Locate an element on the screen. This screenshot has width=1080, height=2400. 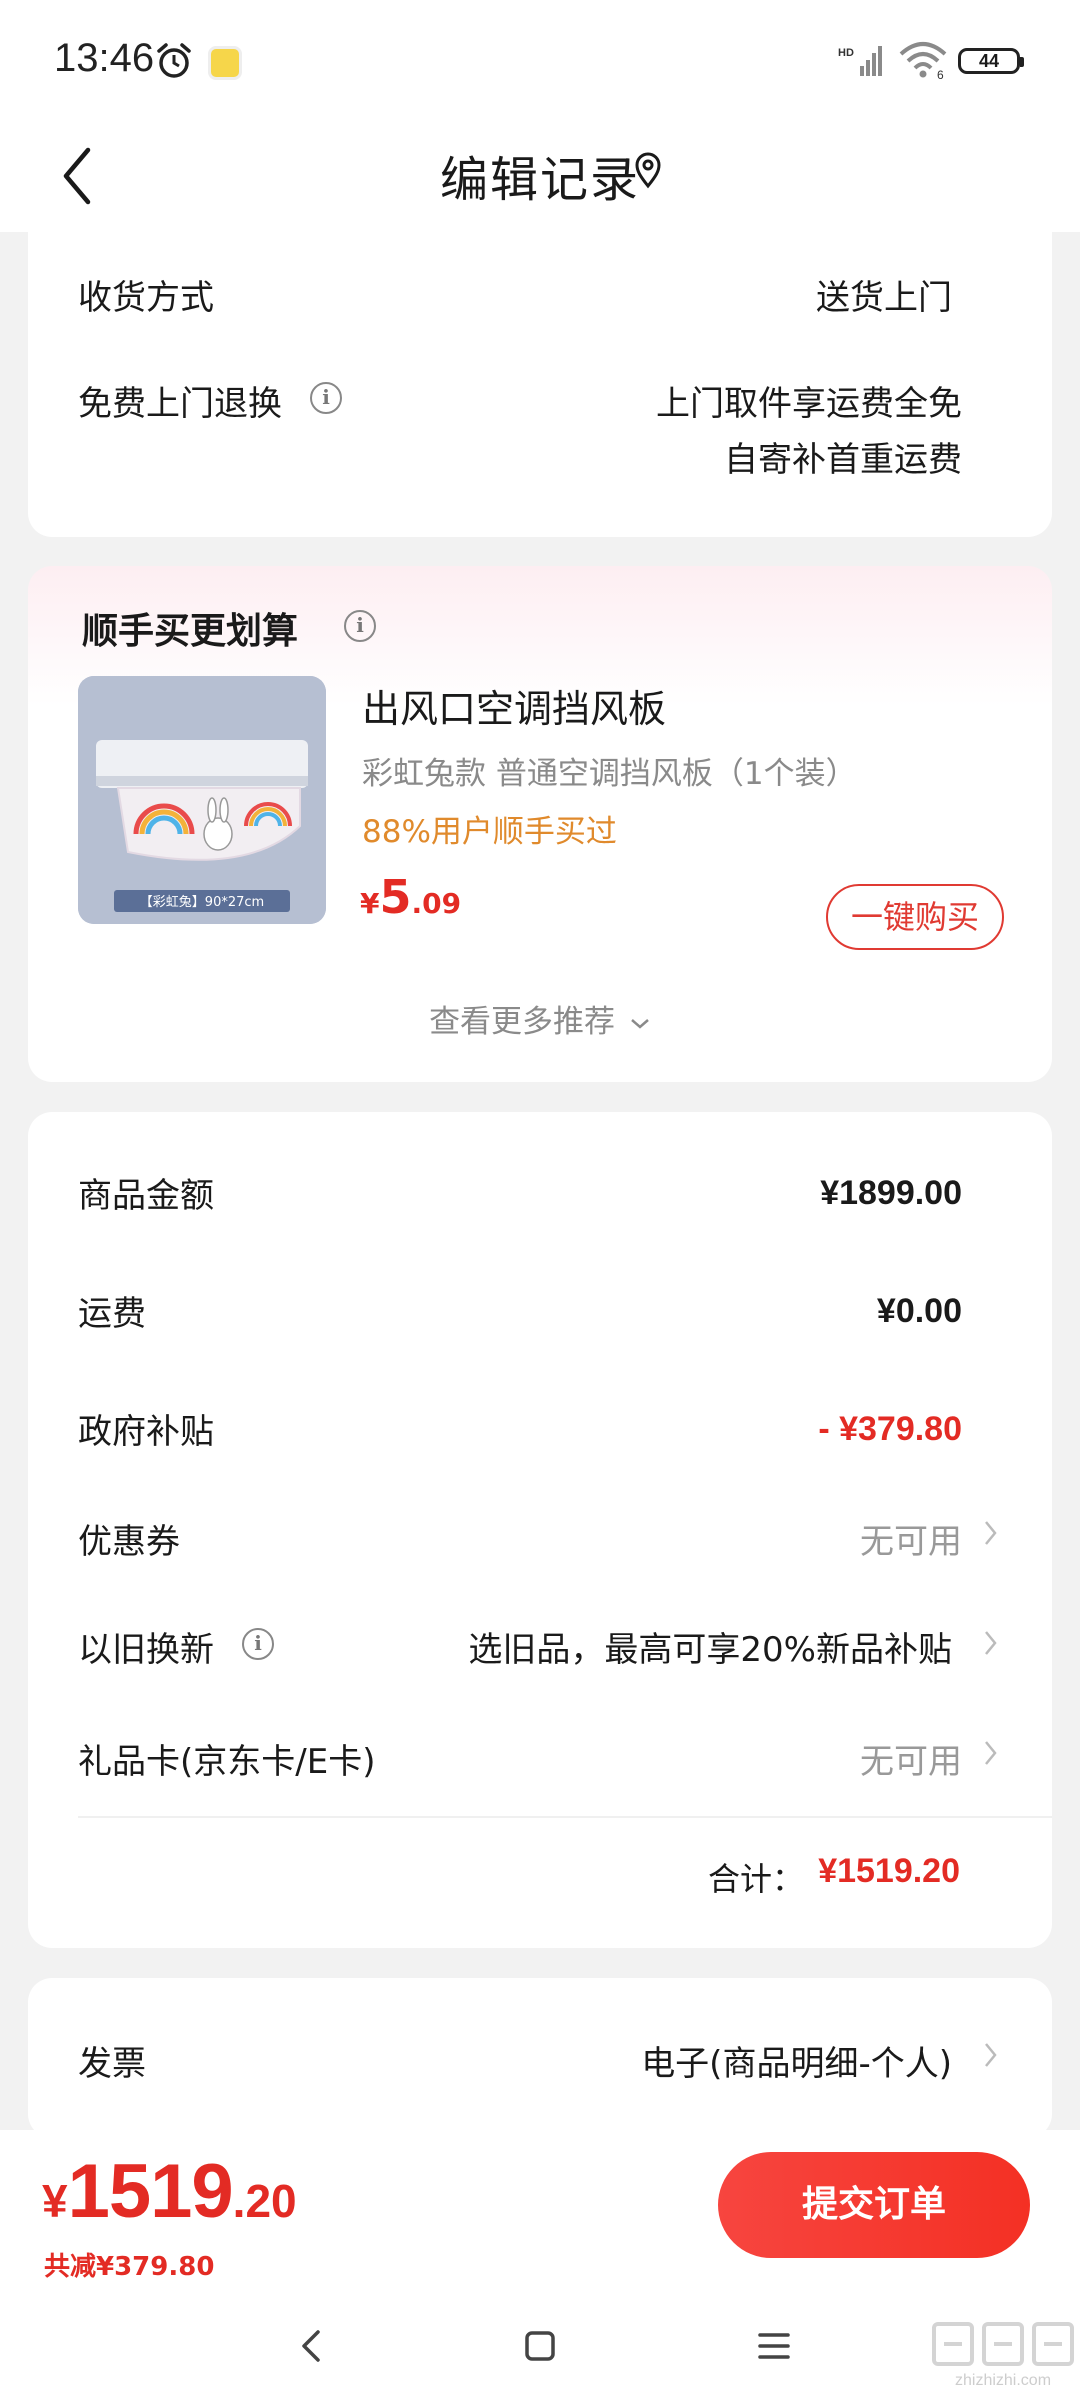
chevron-down-icon is located at coordinates (640, 1023).